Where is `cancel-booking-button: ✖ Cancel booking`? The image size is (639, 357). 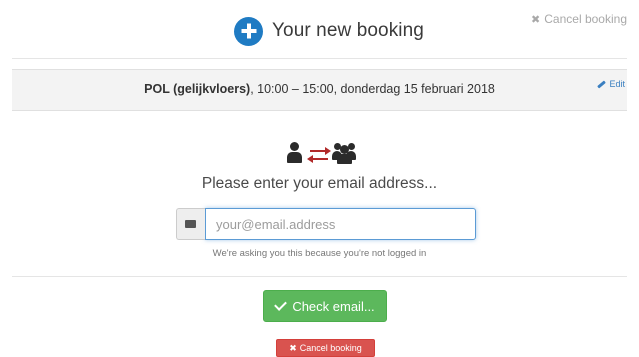
cancel-booking-button: ✖ Cancel booking is located at coordinates (325, 348).